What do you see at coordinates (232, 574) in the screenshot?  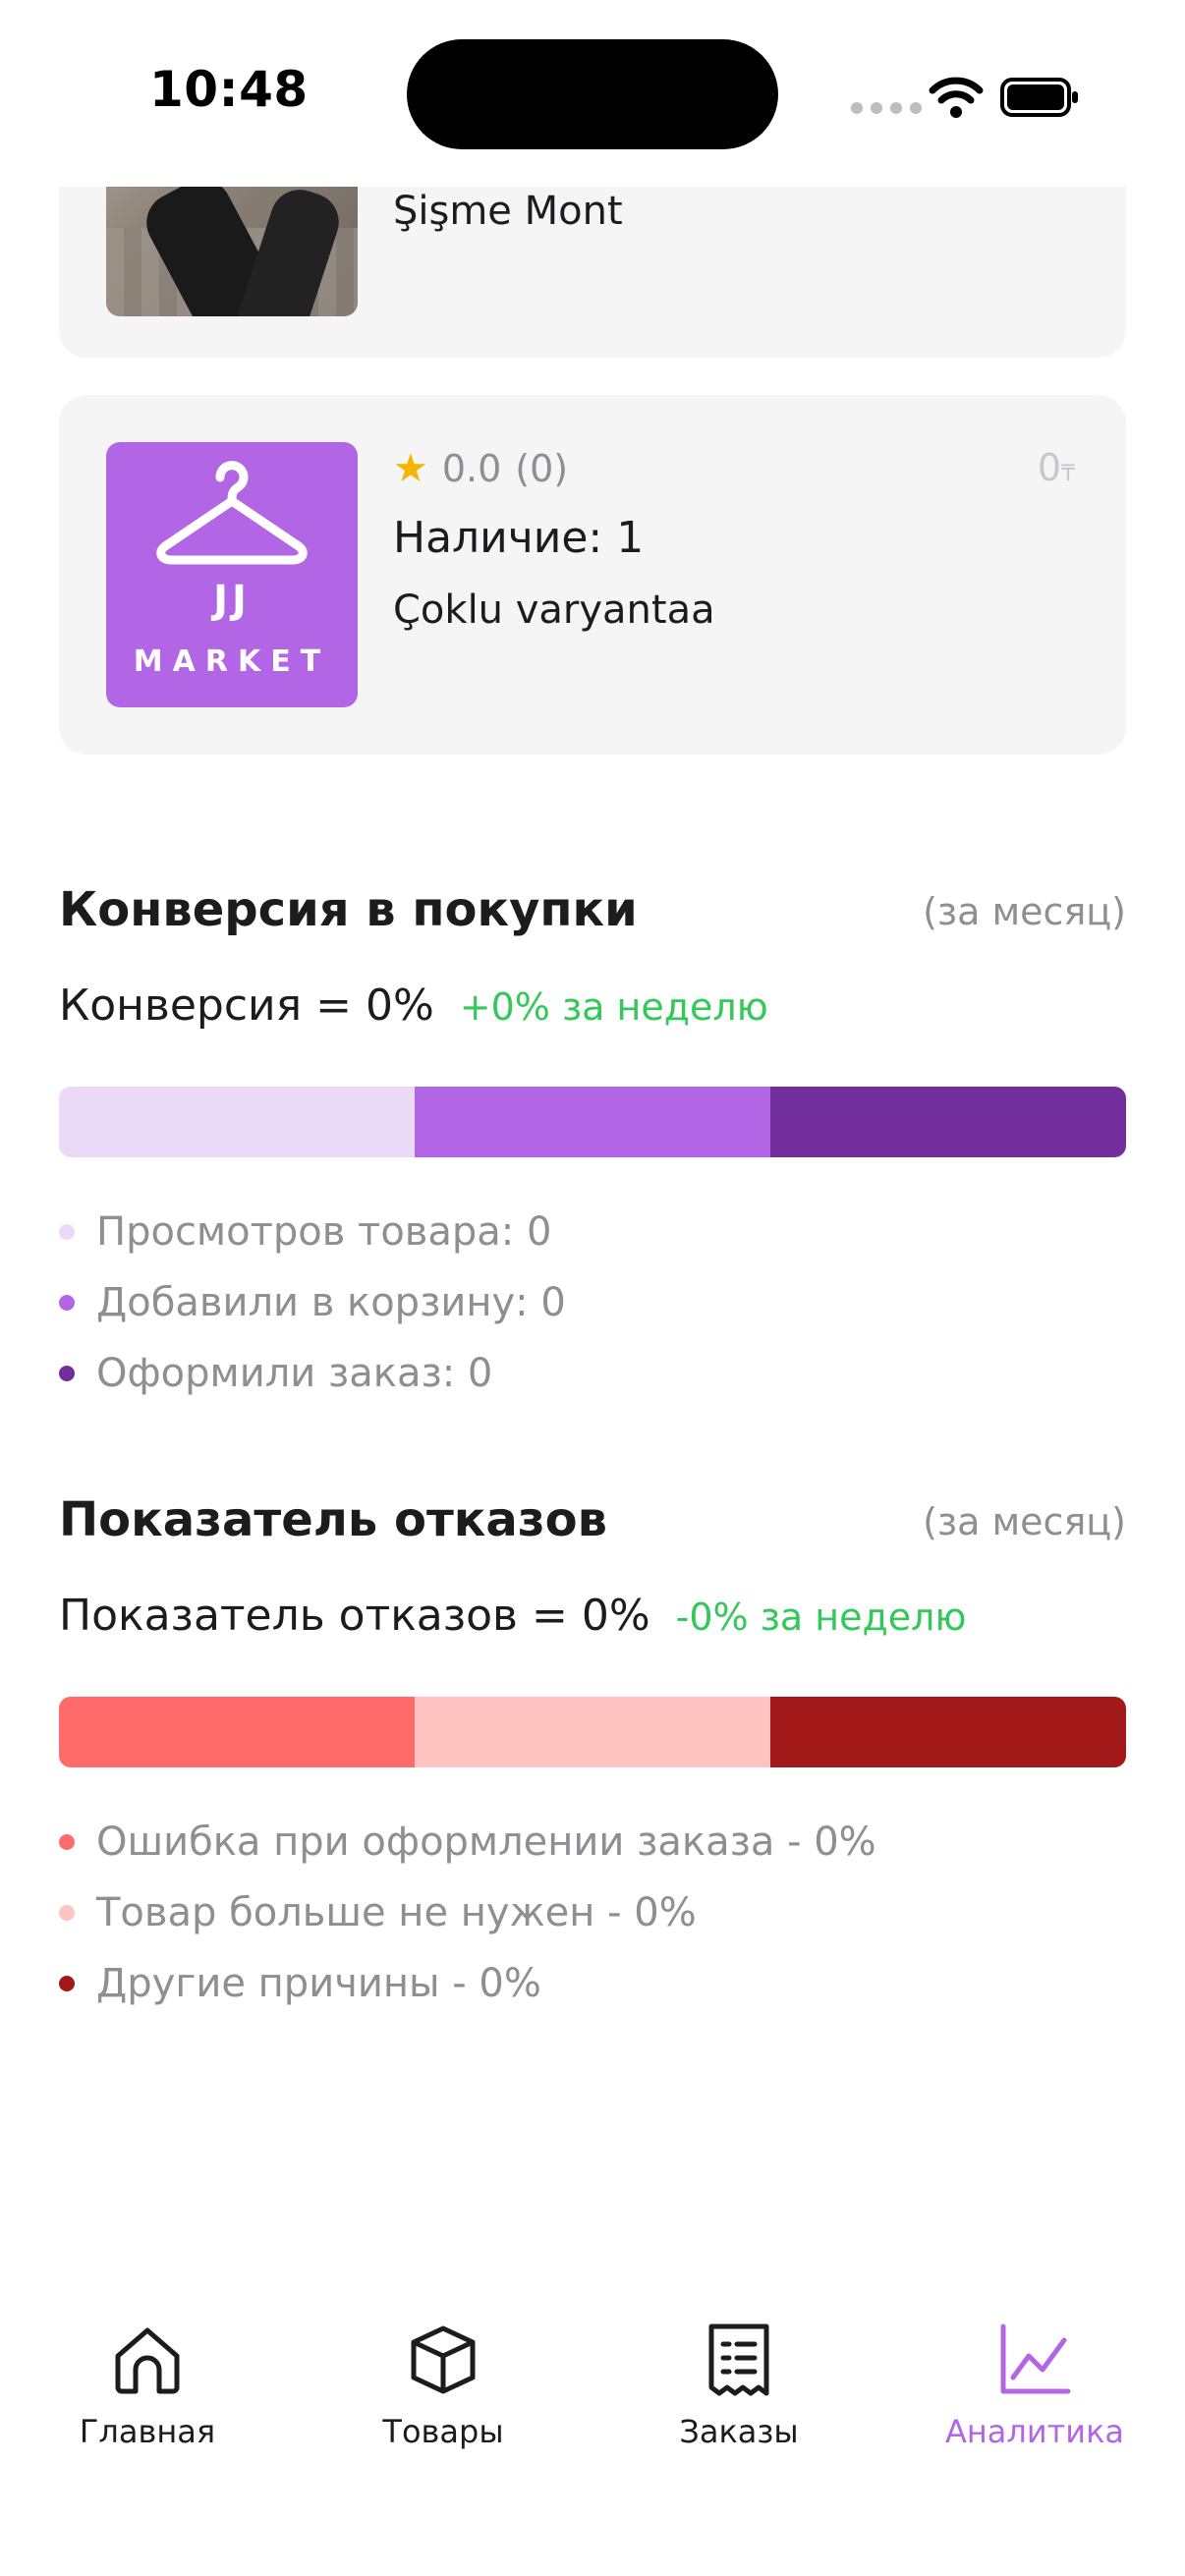 I see `store-logo: JJ MARKET` at bounding box center [232, 574].